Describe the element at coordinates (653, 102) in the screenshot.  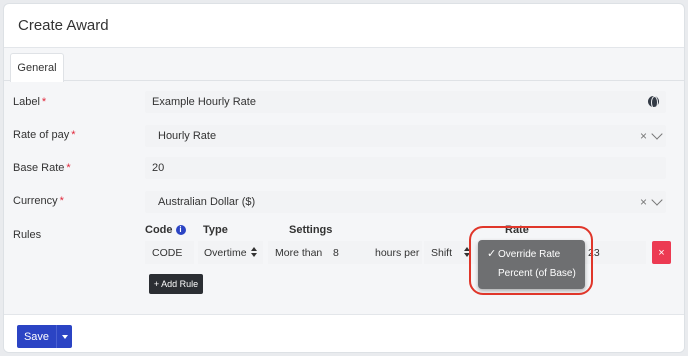
I see `globe-icon` at that location.